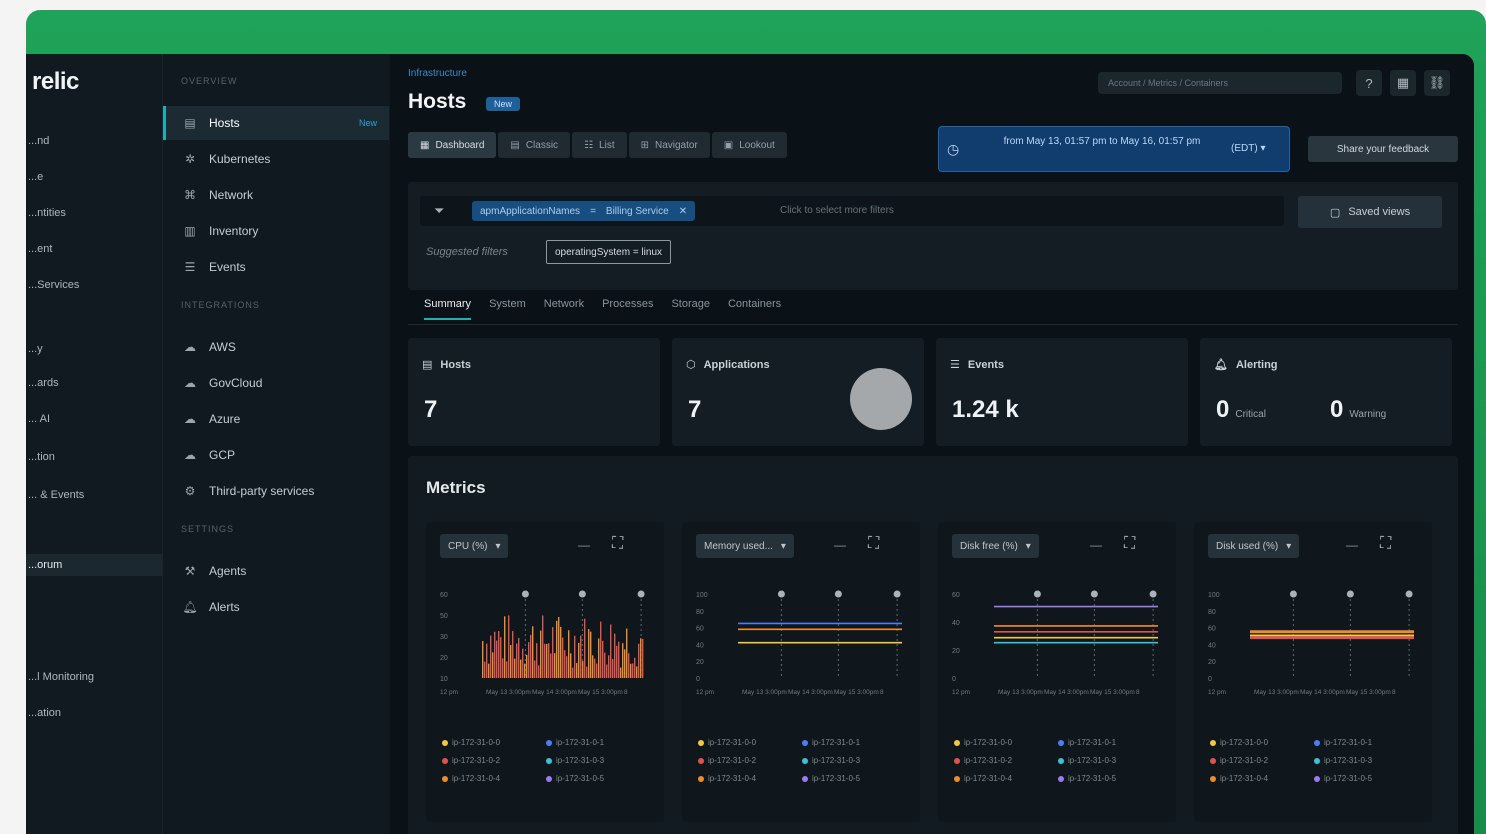  What do you see at coordinates (669, 145) in the screenshot?
I see `tab-navigator: ⊞ Navigator` at bounding box center [669, 145].